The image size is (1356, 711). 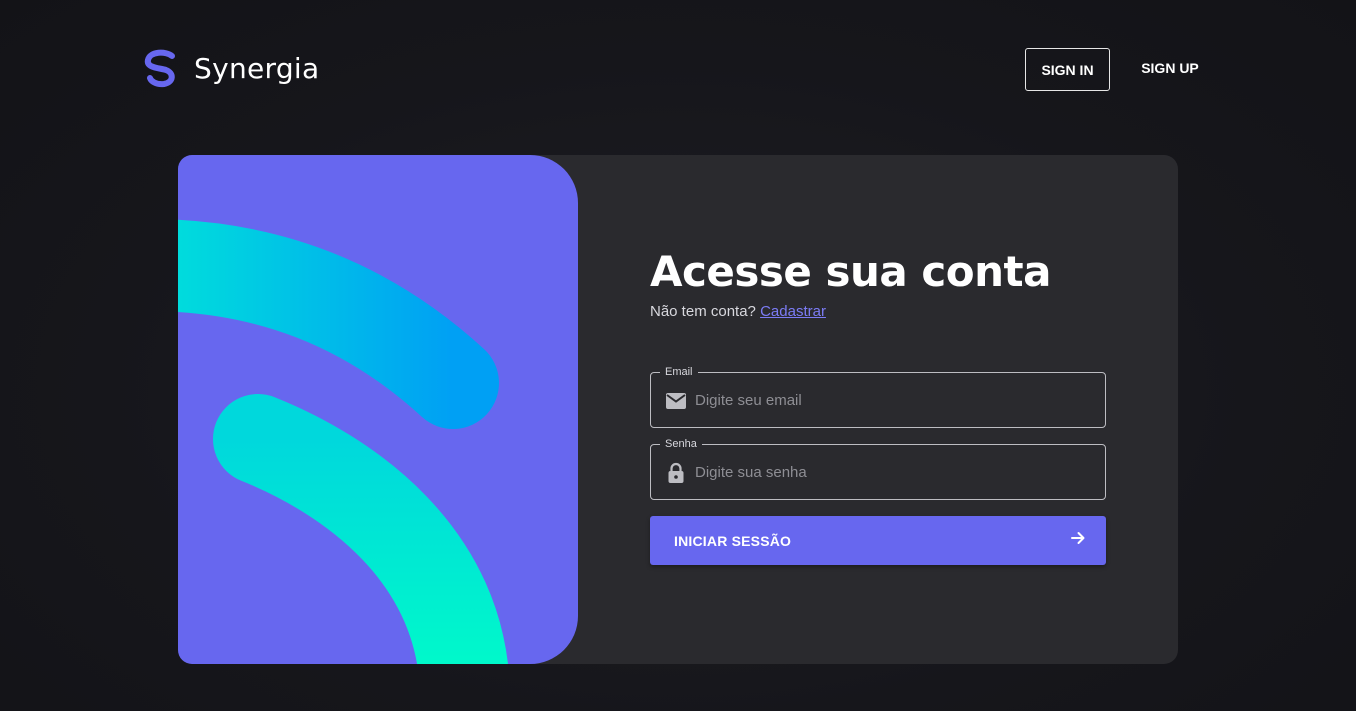 What do you see at coordinates (1078, 540) in the screenshot?
I see `arrow-right-icon` at bounding box center [1078, 540].